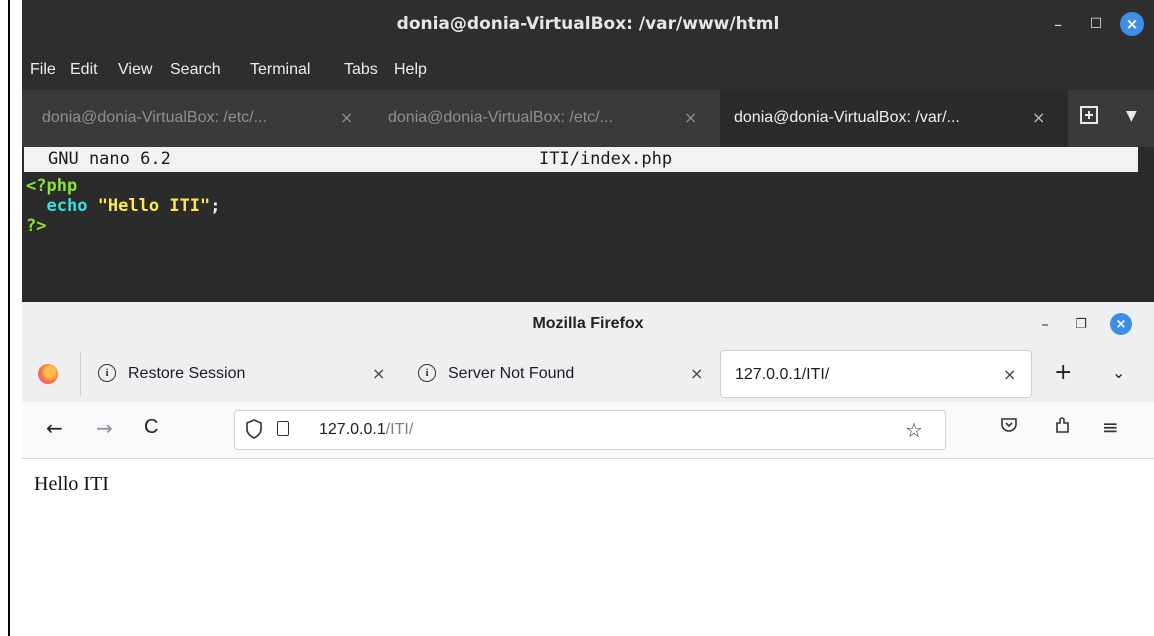  I want to click on menu-tabs: Tabs, so click(361, 70).